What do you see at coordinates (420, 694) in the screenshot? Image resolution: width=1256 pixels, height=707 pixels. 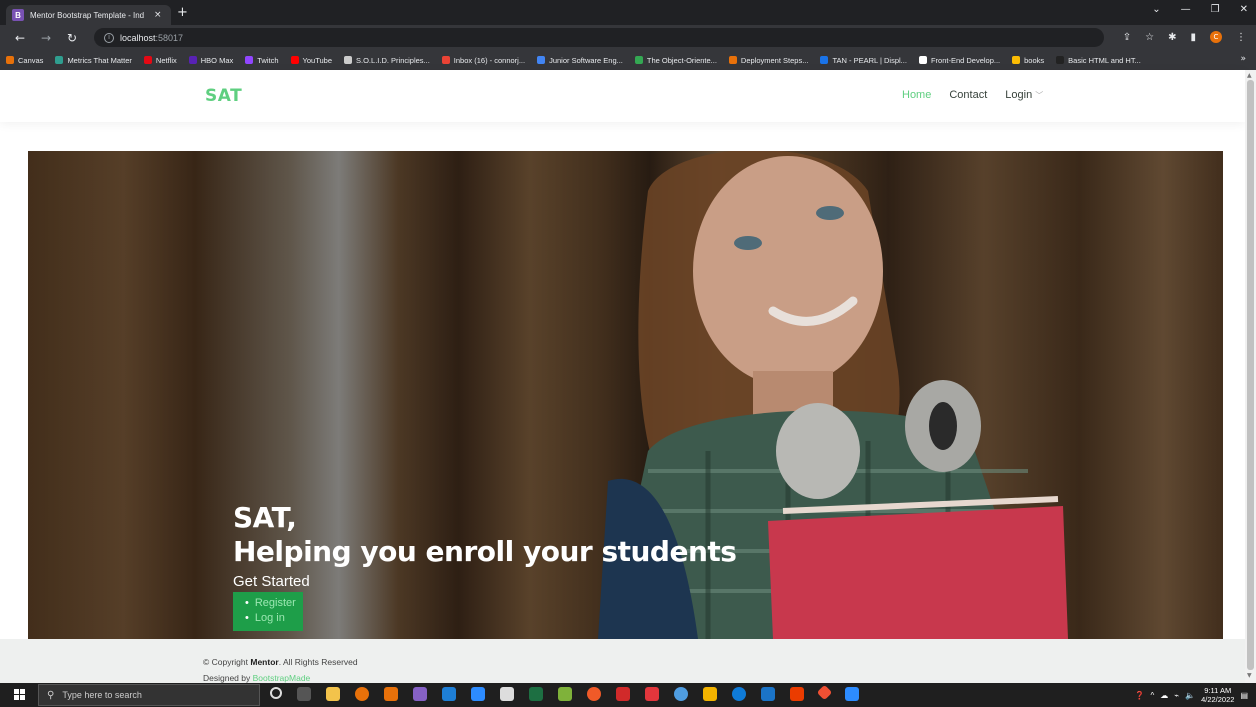 I see `visual-studio-icon` at bounding box center [420, 694].